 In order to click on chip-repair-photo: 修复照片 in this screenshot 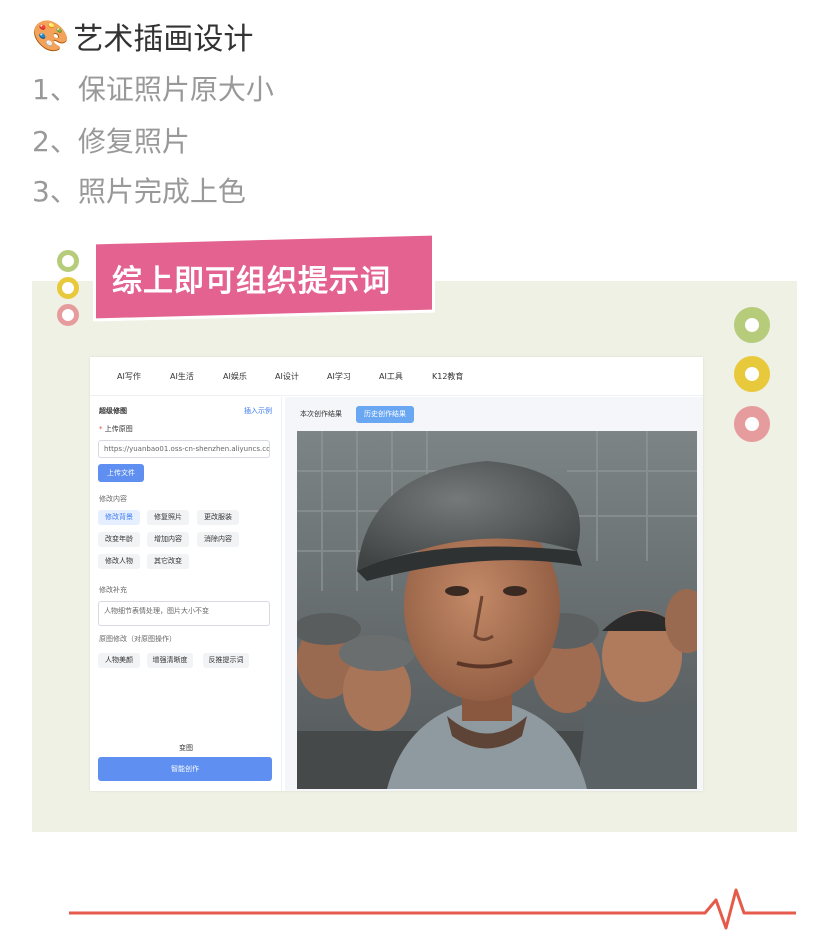, I will do `click(168, 517)`.